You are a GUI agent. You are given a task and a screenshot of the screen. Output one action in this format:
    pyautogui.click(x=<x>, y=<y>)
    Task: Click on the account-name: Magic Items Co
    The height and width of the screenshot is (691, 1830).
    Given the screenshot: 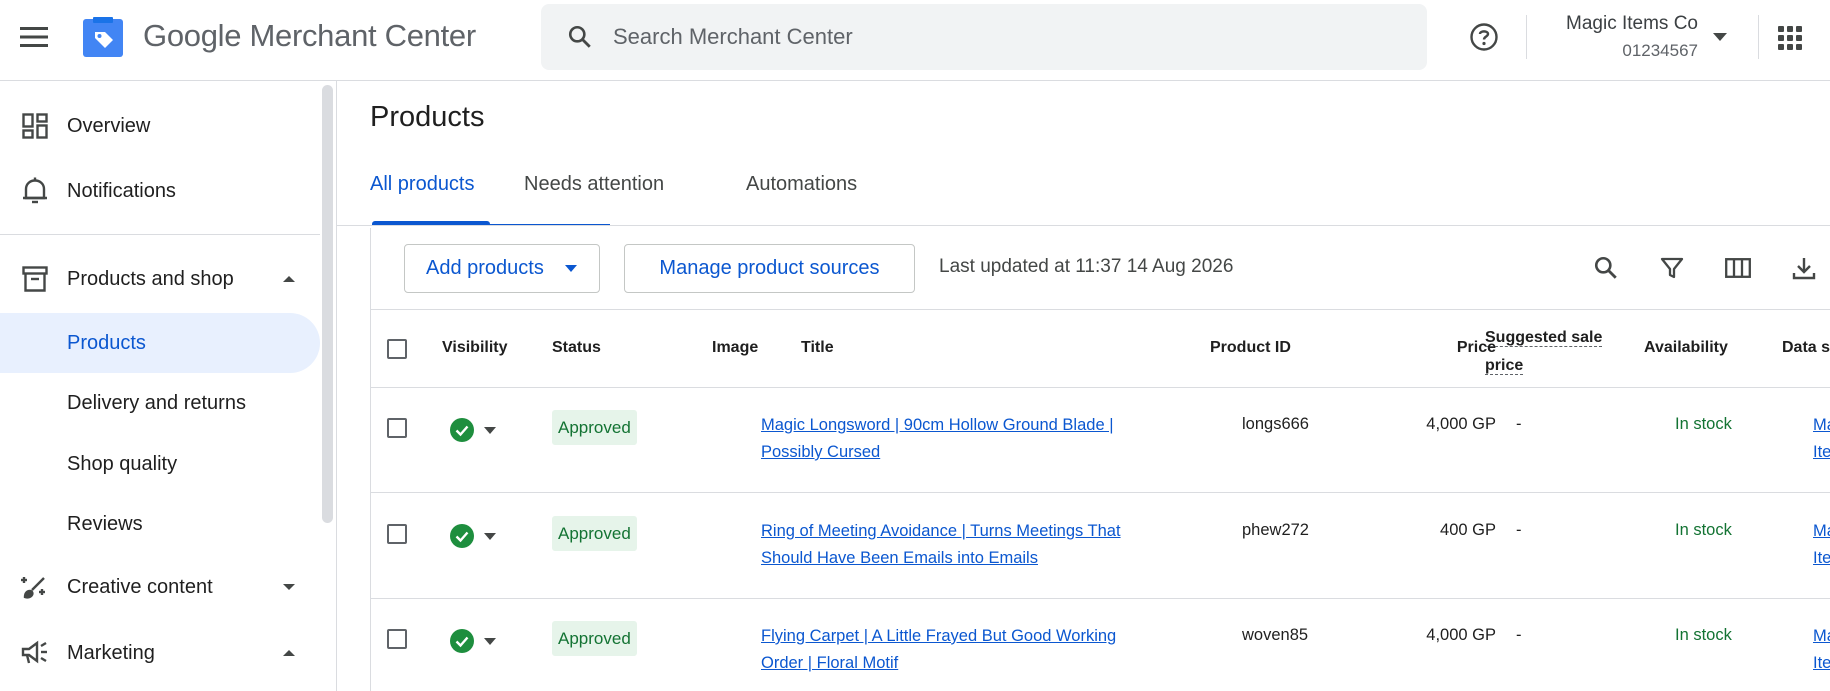 What is the action you would take?
    pyautogui.click(x=1632, y=23)
    